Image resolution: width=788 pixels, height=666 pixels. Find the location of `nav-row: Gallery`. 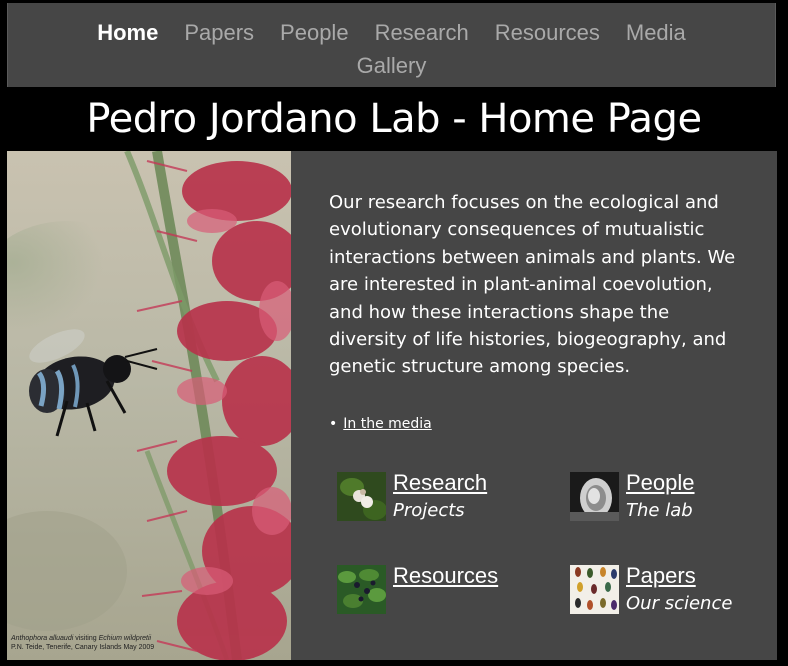

nav-row: Gallery is located at coordinates (391, 66).